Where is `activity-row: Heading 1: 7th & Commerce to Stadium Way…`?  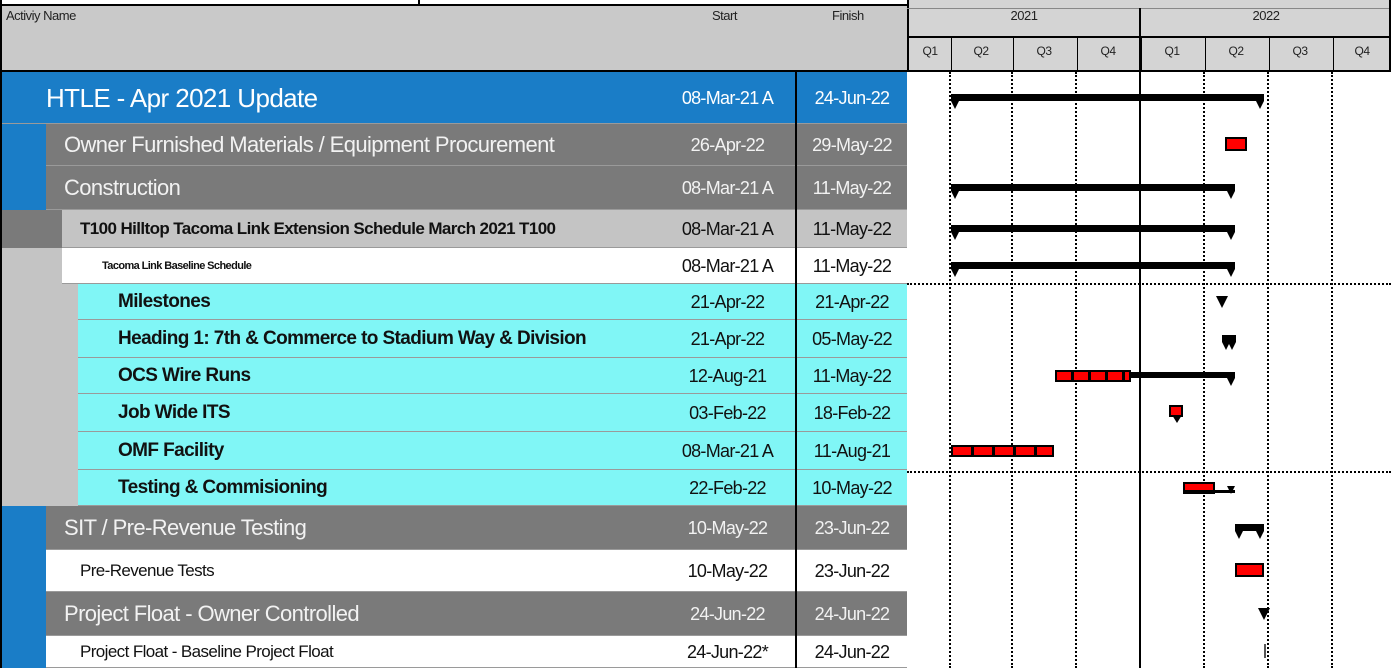
activity-row: Heading 1: 7th & Commerce to Stadium Way… is located at coordinates (453, 339).